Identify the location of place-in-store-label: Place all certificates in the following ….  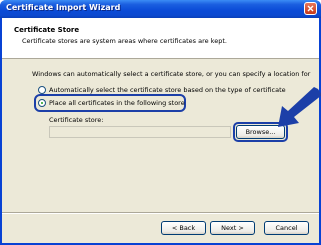
(117, 103).